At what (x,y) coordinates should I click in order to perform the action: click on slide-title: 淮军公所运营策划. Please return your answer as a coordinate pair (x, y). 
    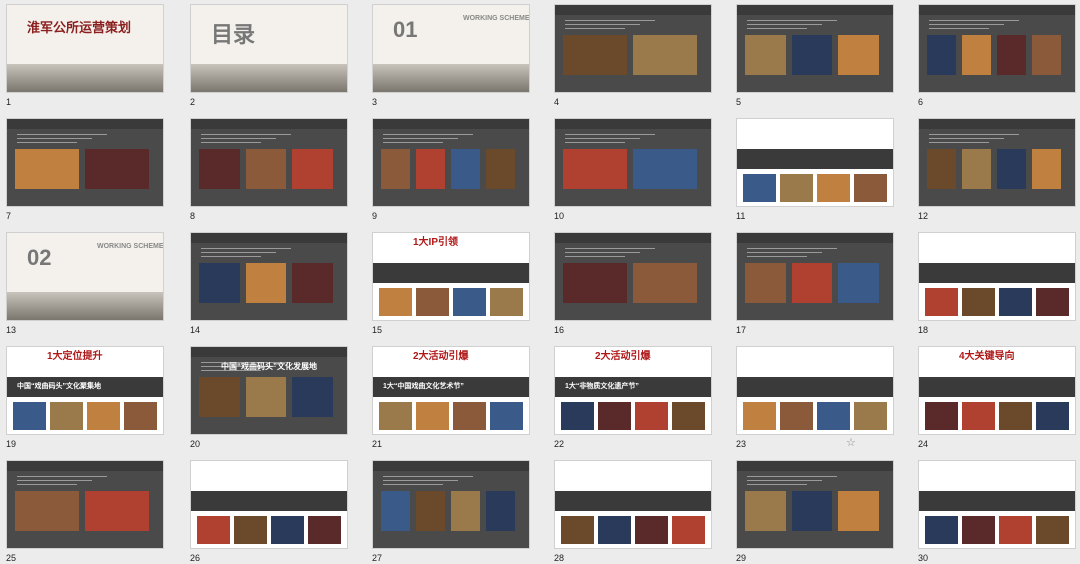
    Looking at the image, I should click on (79, 27).